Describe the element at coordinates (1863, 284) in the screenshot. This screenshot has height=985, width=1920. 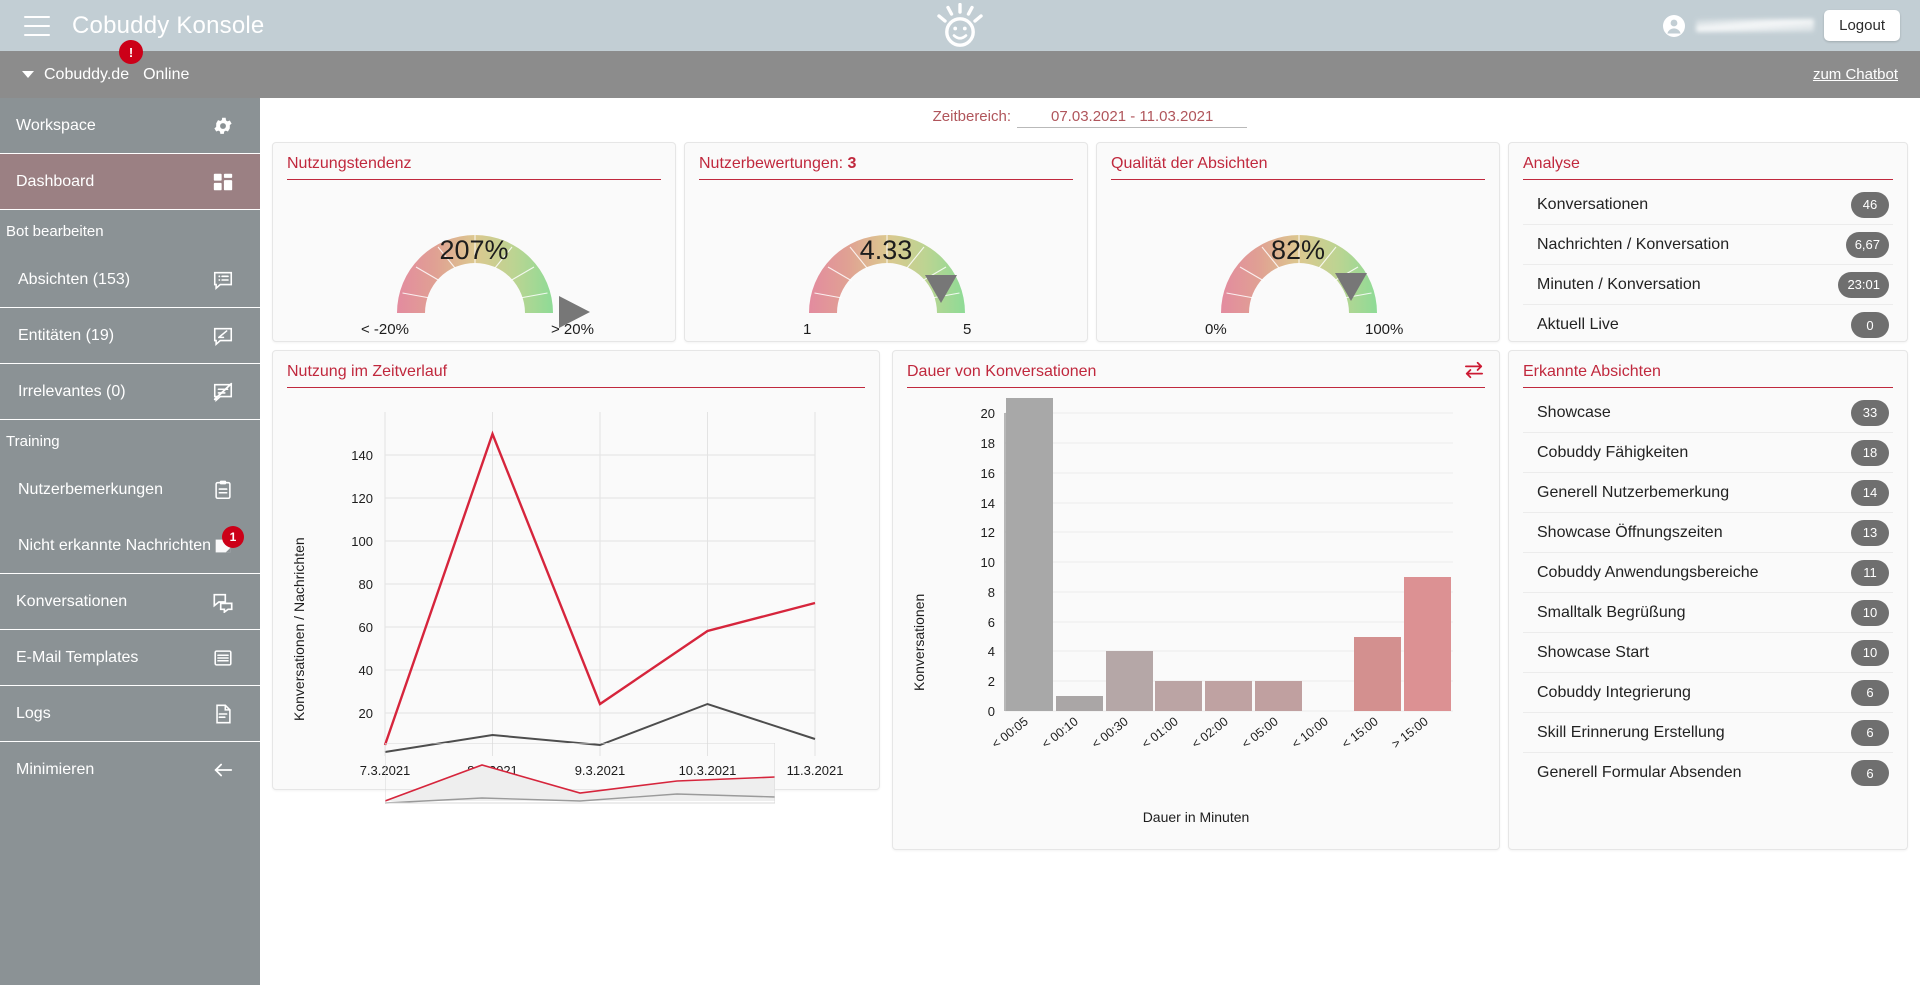
I see `status-badge: 23:01` at that location.